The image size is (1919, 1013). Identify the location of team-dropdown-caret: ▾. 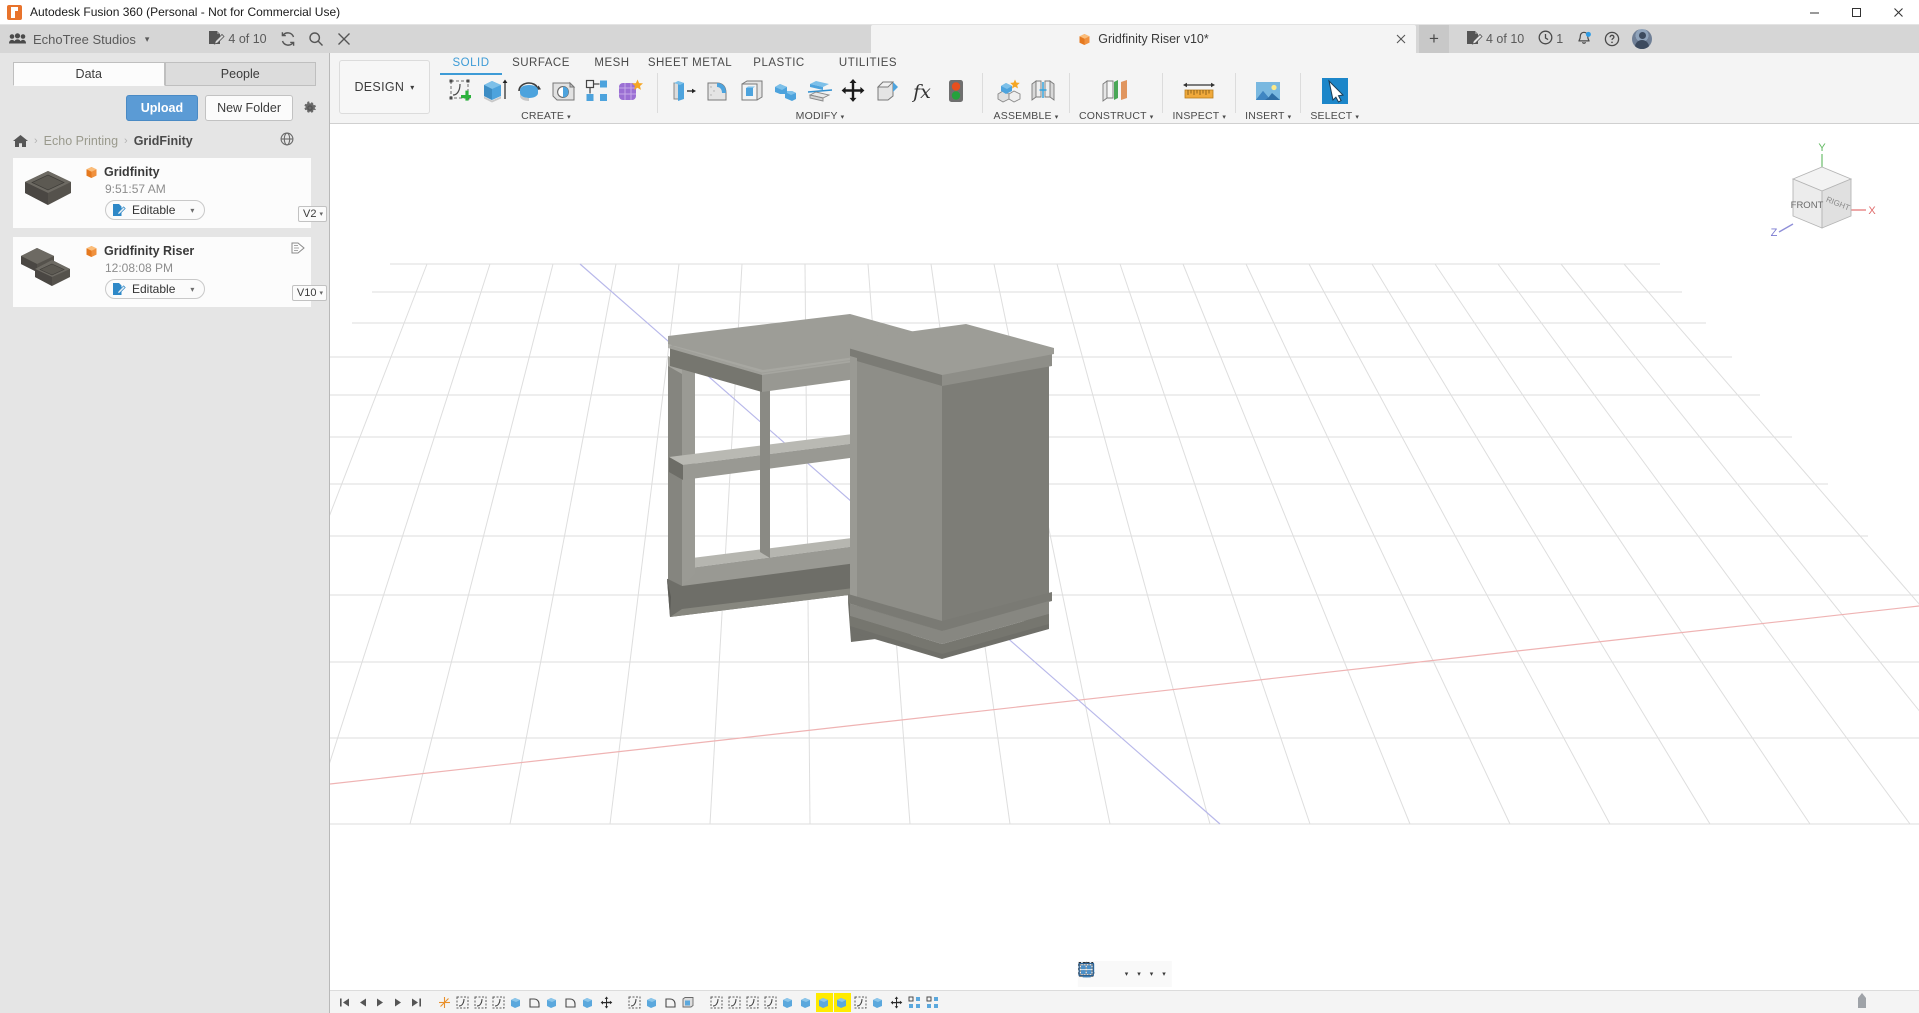
(147, 39).